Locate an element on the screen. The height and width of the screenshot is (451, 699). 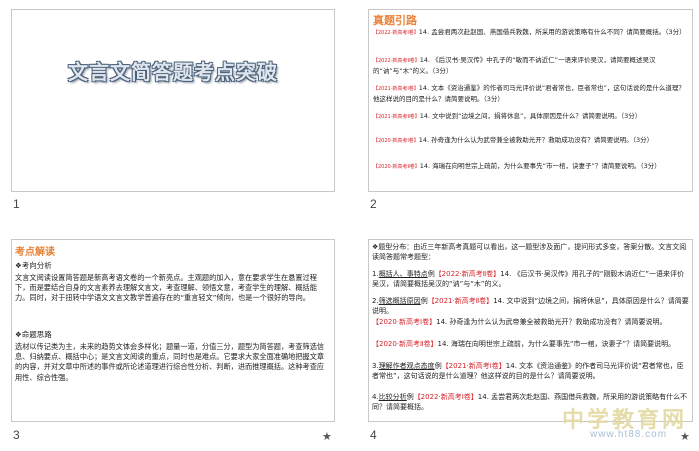
section-label: ❖命题思路 is located at coordinates (33, 334).